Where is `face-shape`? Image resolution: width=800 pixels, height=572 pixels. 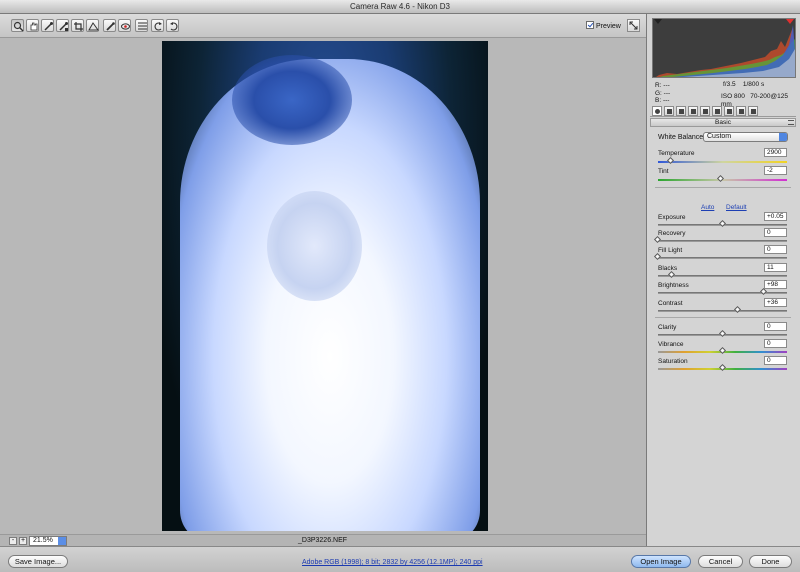
face-shape is located at coordinates (314, 246).